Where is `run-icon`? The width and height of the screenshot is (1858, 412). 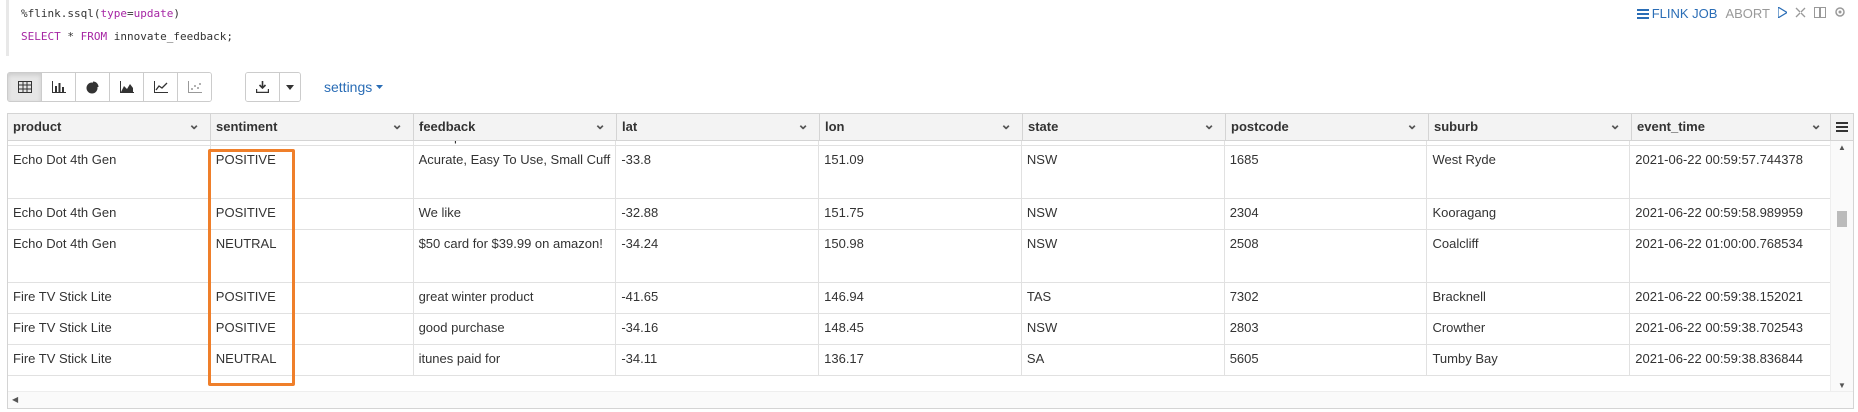
run-icon is located at coordinates (1783, 13).